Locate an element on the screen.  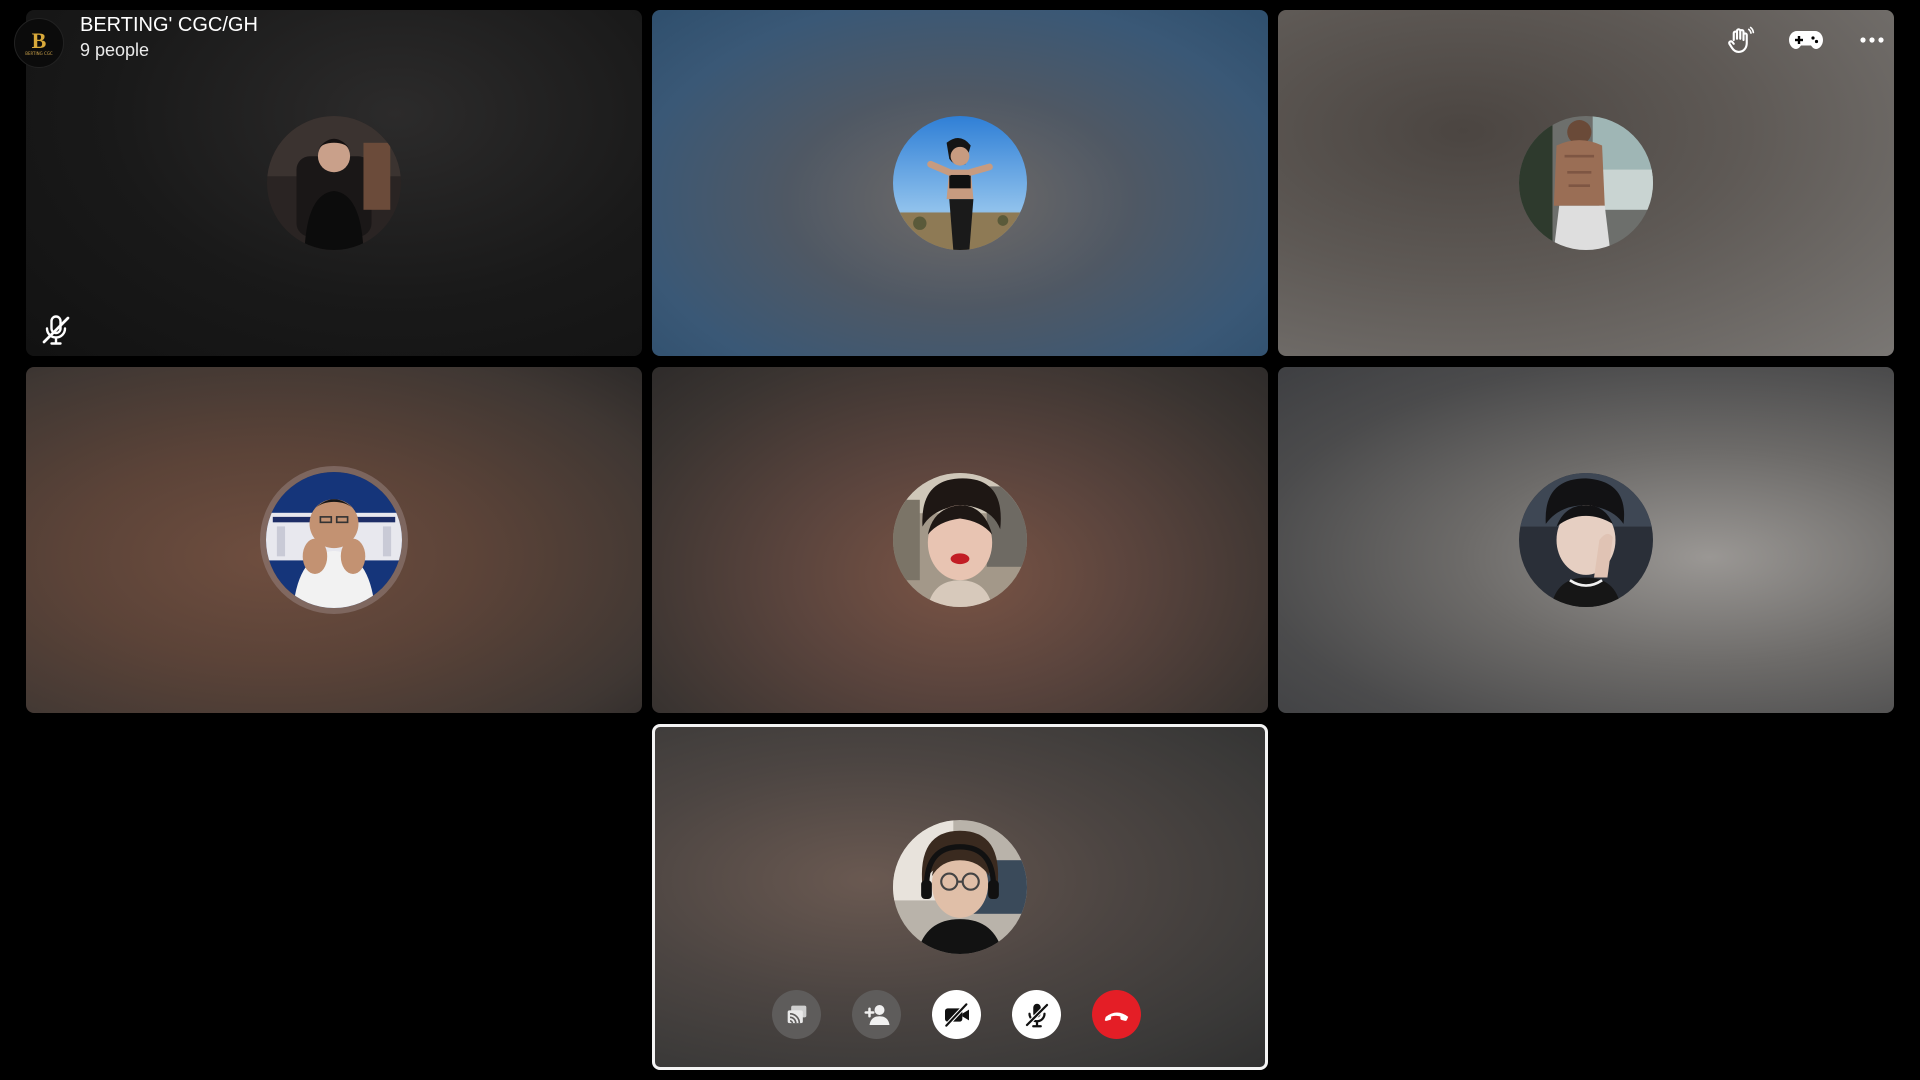
group-avatar: B BERTING CGC is located at coordinates (39, 43).